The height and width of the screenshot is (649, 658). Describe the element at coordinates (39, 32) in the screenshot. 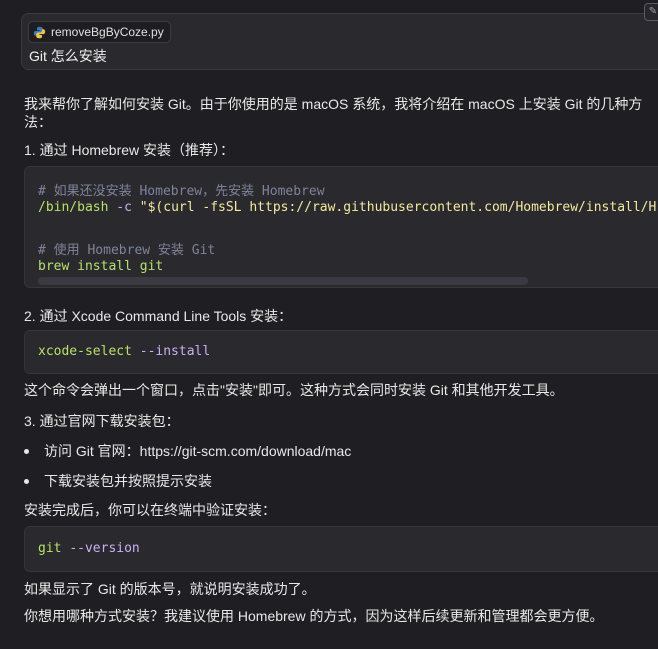

I see `python-file-icon` at that location.